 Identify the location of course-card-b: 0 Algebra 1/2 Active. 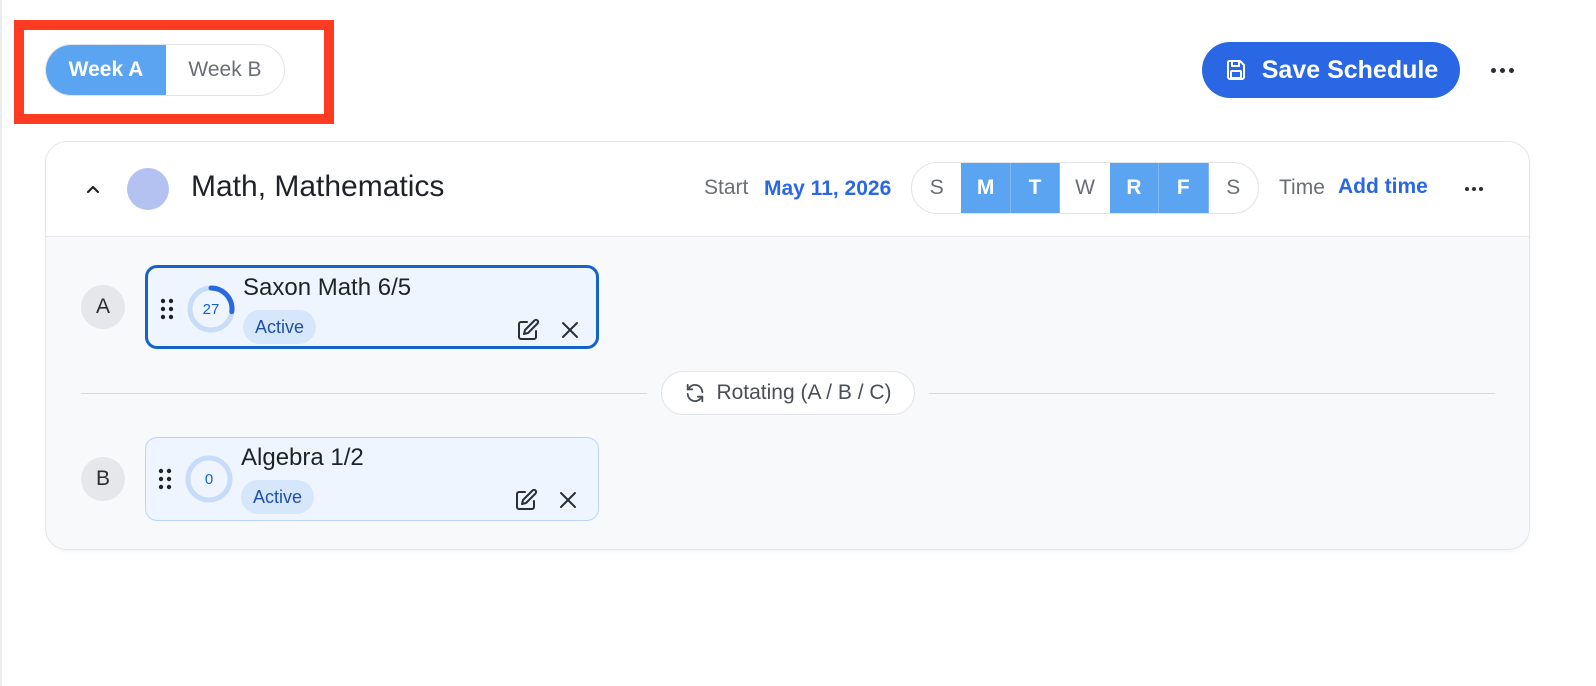
(372, 479).